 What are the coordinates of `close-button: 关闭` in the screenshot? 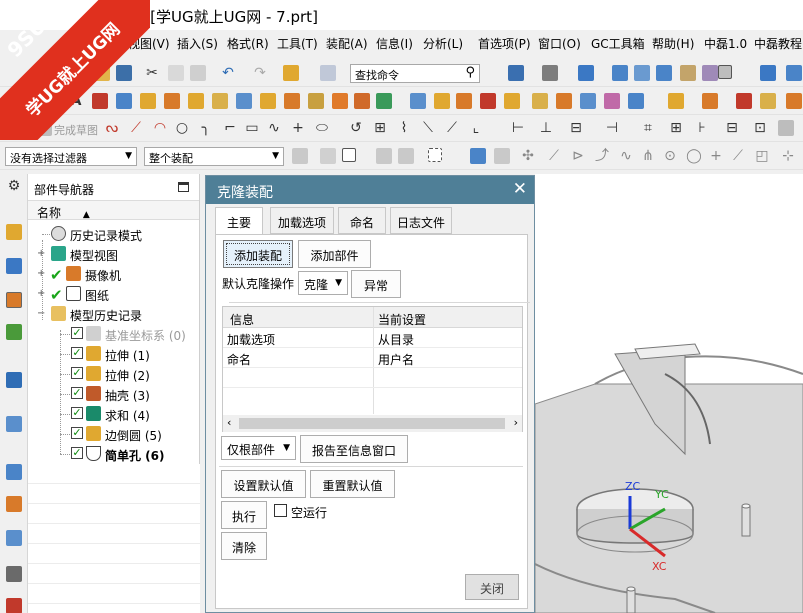 It's located at (492, 587).